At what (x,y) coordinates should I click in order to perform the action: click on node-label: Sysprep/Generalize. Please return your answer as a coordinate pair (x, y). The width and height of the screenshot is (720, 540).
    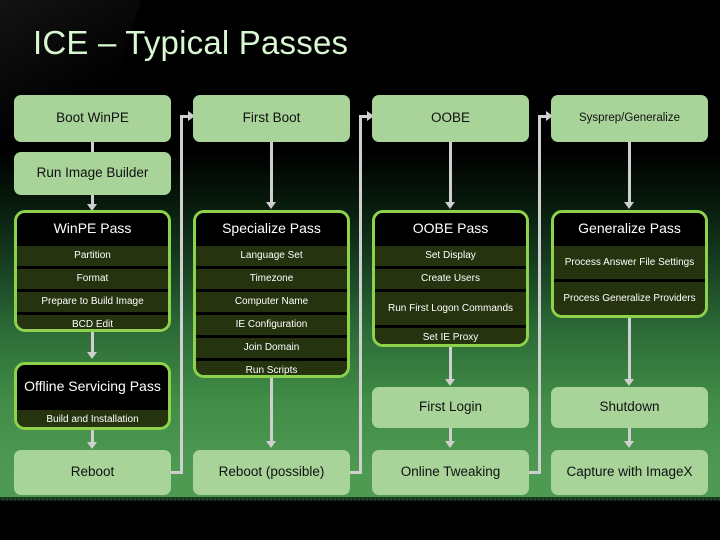
    Looking at the image, I should click on (629, 118).